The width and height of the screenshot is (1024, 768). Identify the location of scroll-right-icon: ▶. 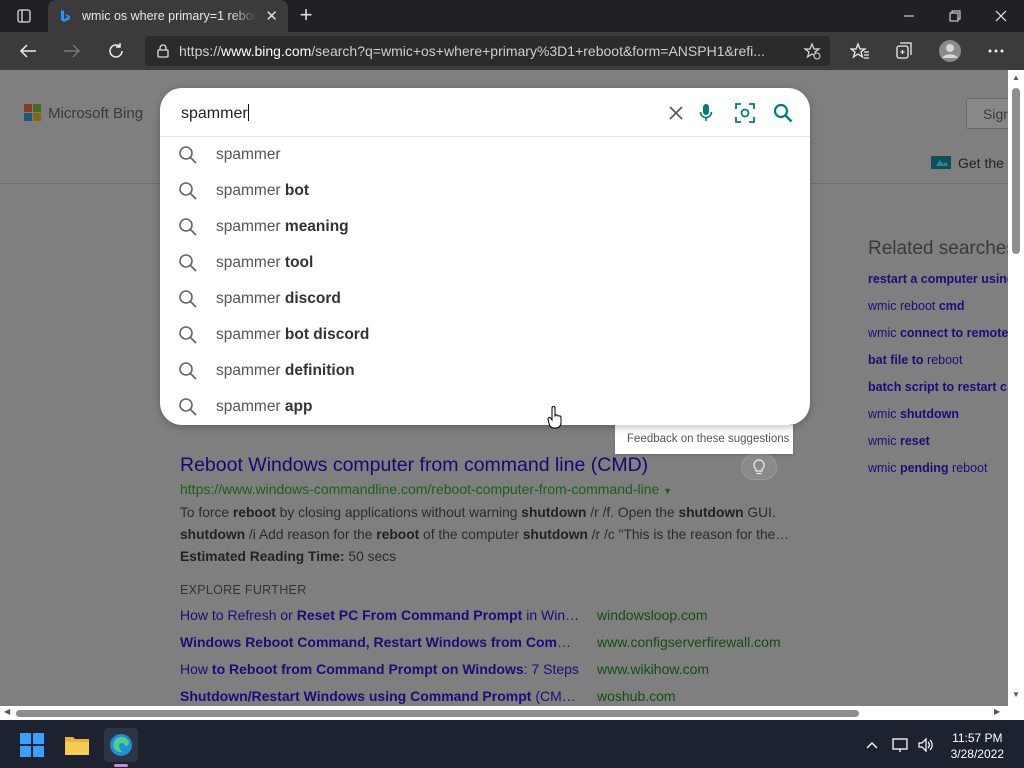
(997, 711).